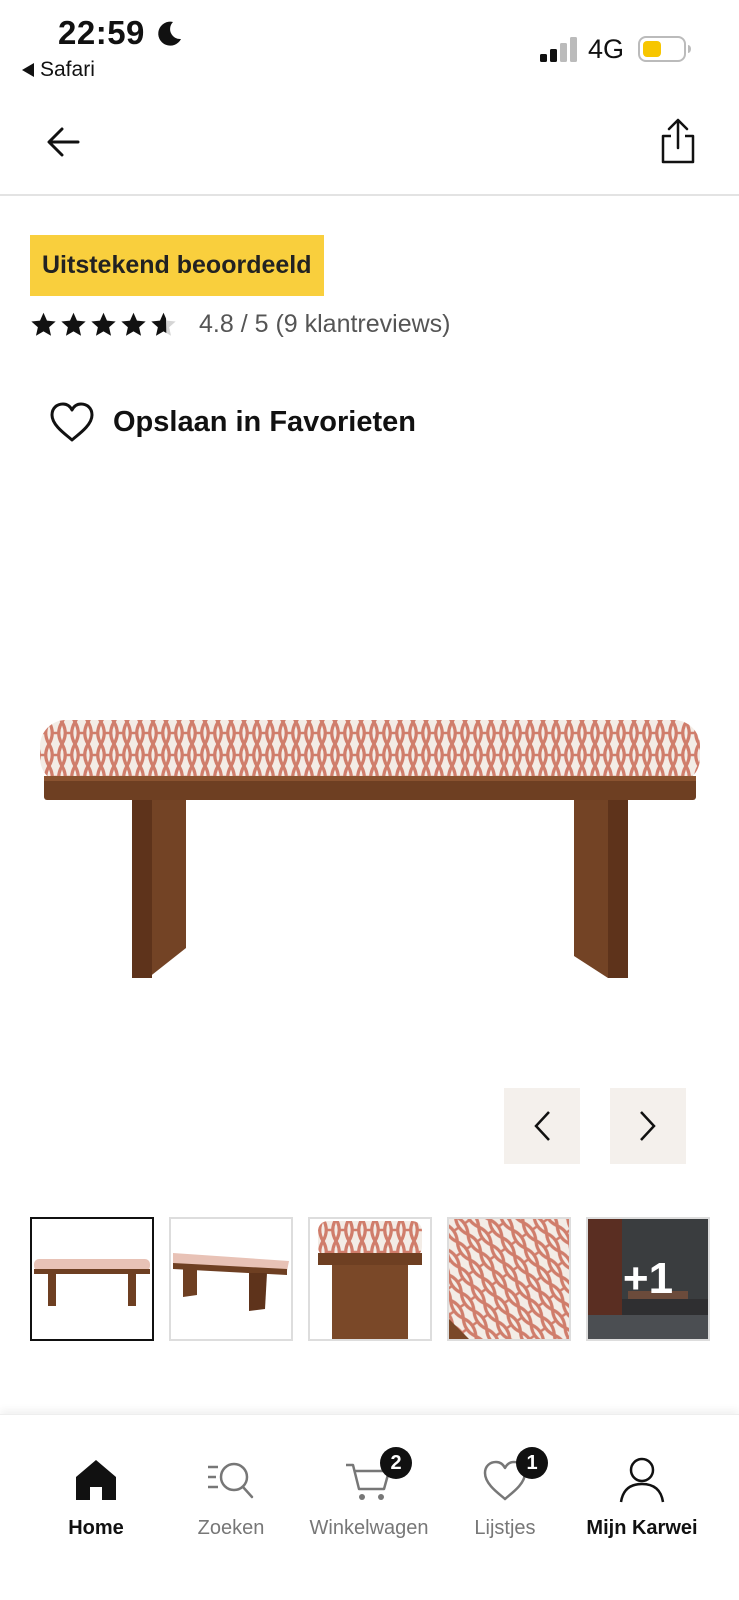 The width and height of the screenshot is (739, 1600). I want to click on gallery-next-button, so click(648, 1126).